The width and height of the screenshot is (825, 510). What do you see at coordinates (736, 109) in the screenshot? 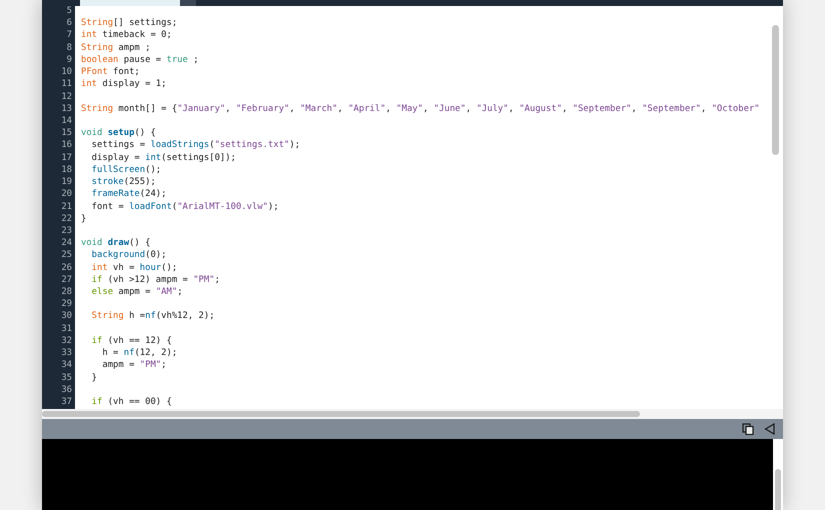
I see `string-literal: "October"` at bounding box center [736, 109].